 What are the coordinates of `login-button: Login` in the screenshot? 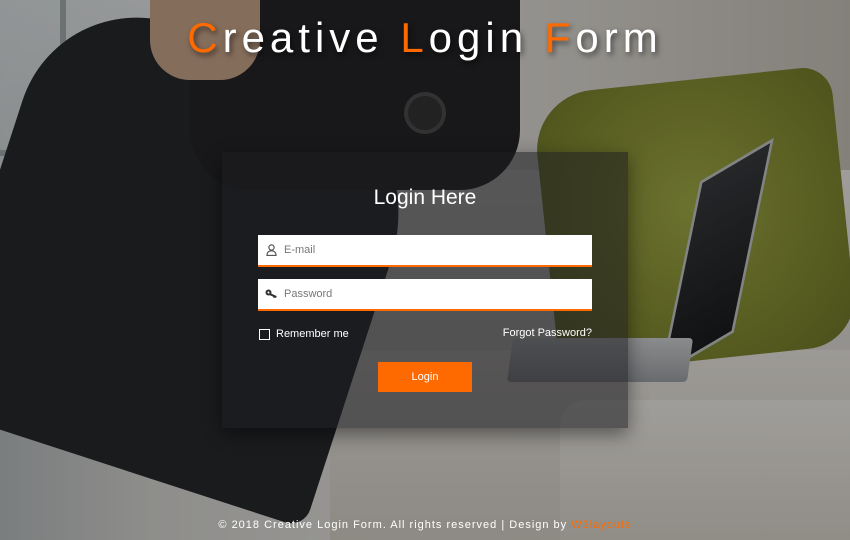 It's located at (425, 377).